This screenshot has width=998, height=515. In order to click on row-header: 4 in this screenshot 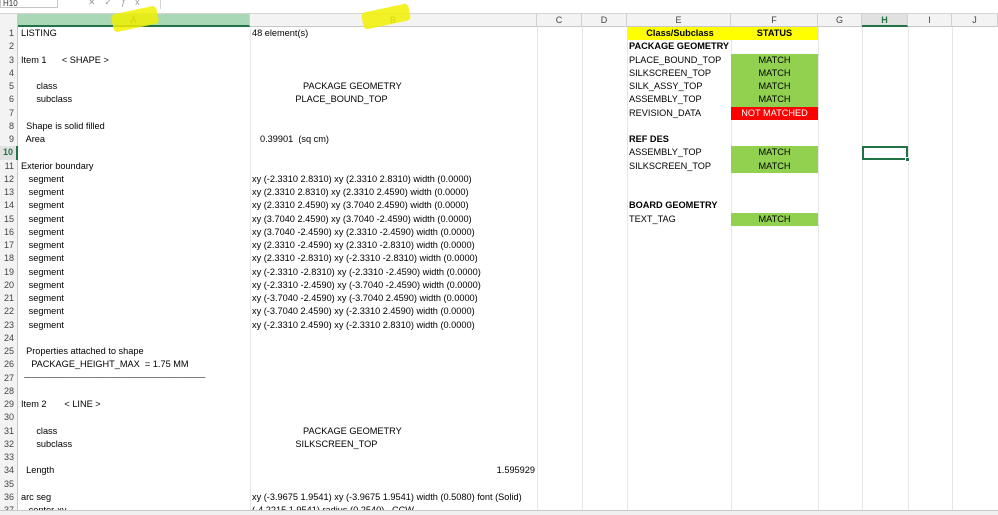, I will do `click(9, 73)`.